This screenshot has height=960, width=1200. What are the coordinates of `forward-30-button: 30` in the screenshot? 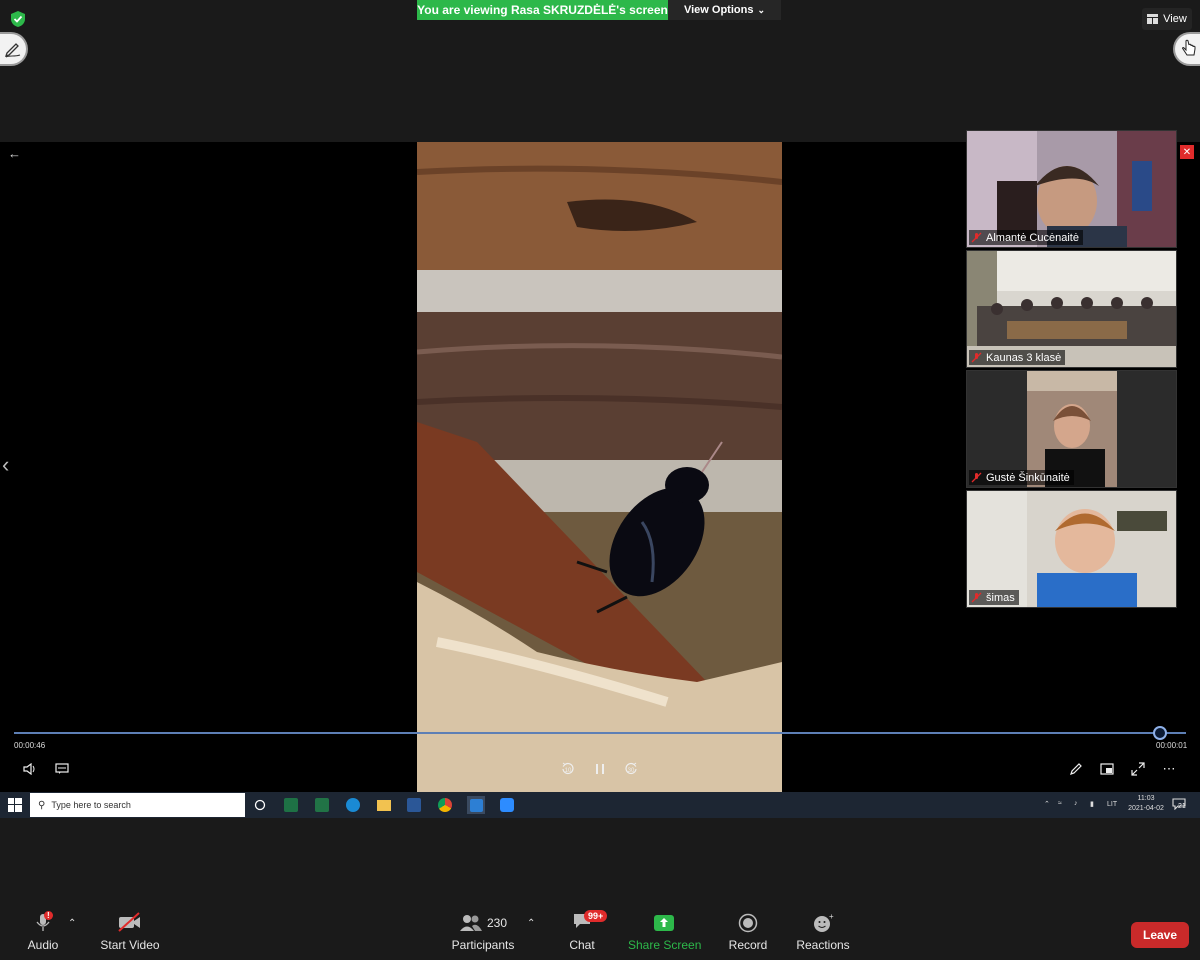 It's located at (631, 769).